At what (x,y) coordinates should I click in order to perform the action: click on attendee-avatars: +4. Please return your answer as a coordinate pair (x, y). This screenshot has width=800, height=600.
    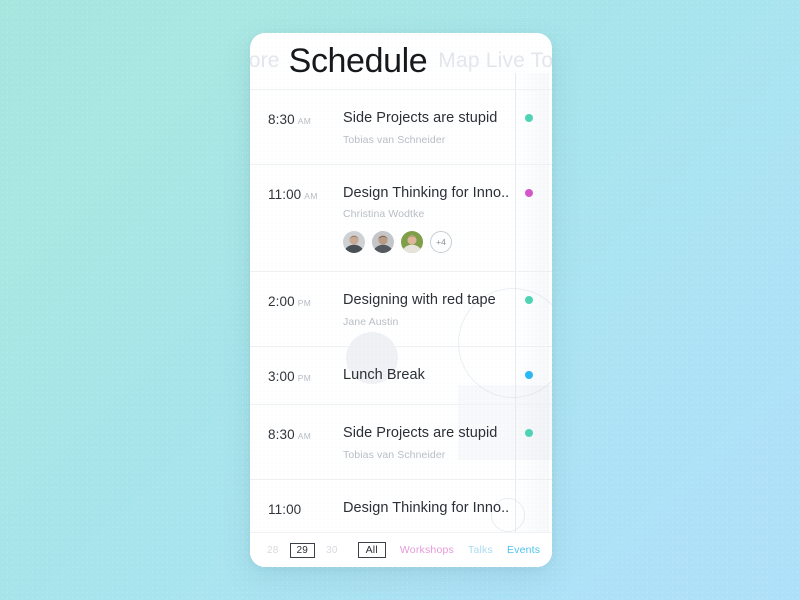
    Looking at the image, I should click on (430, 242).